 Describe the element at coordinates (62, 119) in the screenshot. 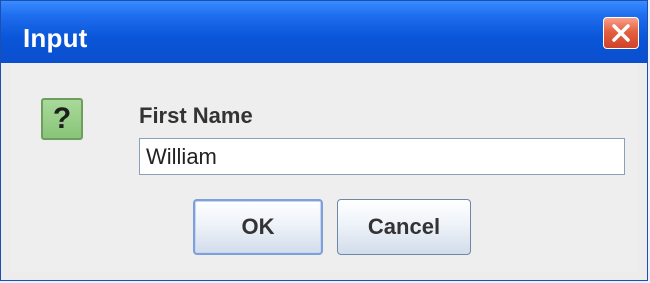

I see `question-icon: ?` at that location.